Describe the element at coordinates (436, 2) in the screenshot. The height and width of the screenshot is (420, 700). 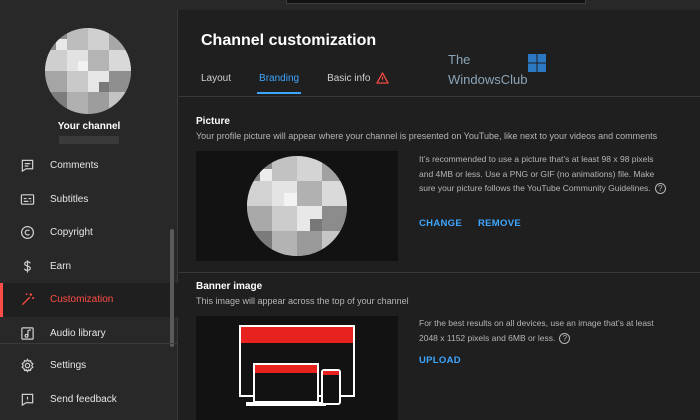
I see `search-box-edge` at that location.